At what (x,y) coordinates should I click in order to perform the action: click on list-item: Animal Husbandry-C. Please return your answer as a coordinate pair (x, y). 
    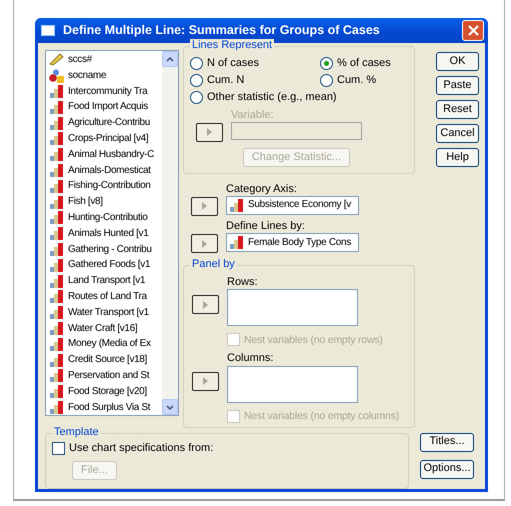
    Looking at the image, I should click on (111, 154).